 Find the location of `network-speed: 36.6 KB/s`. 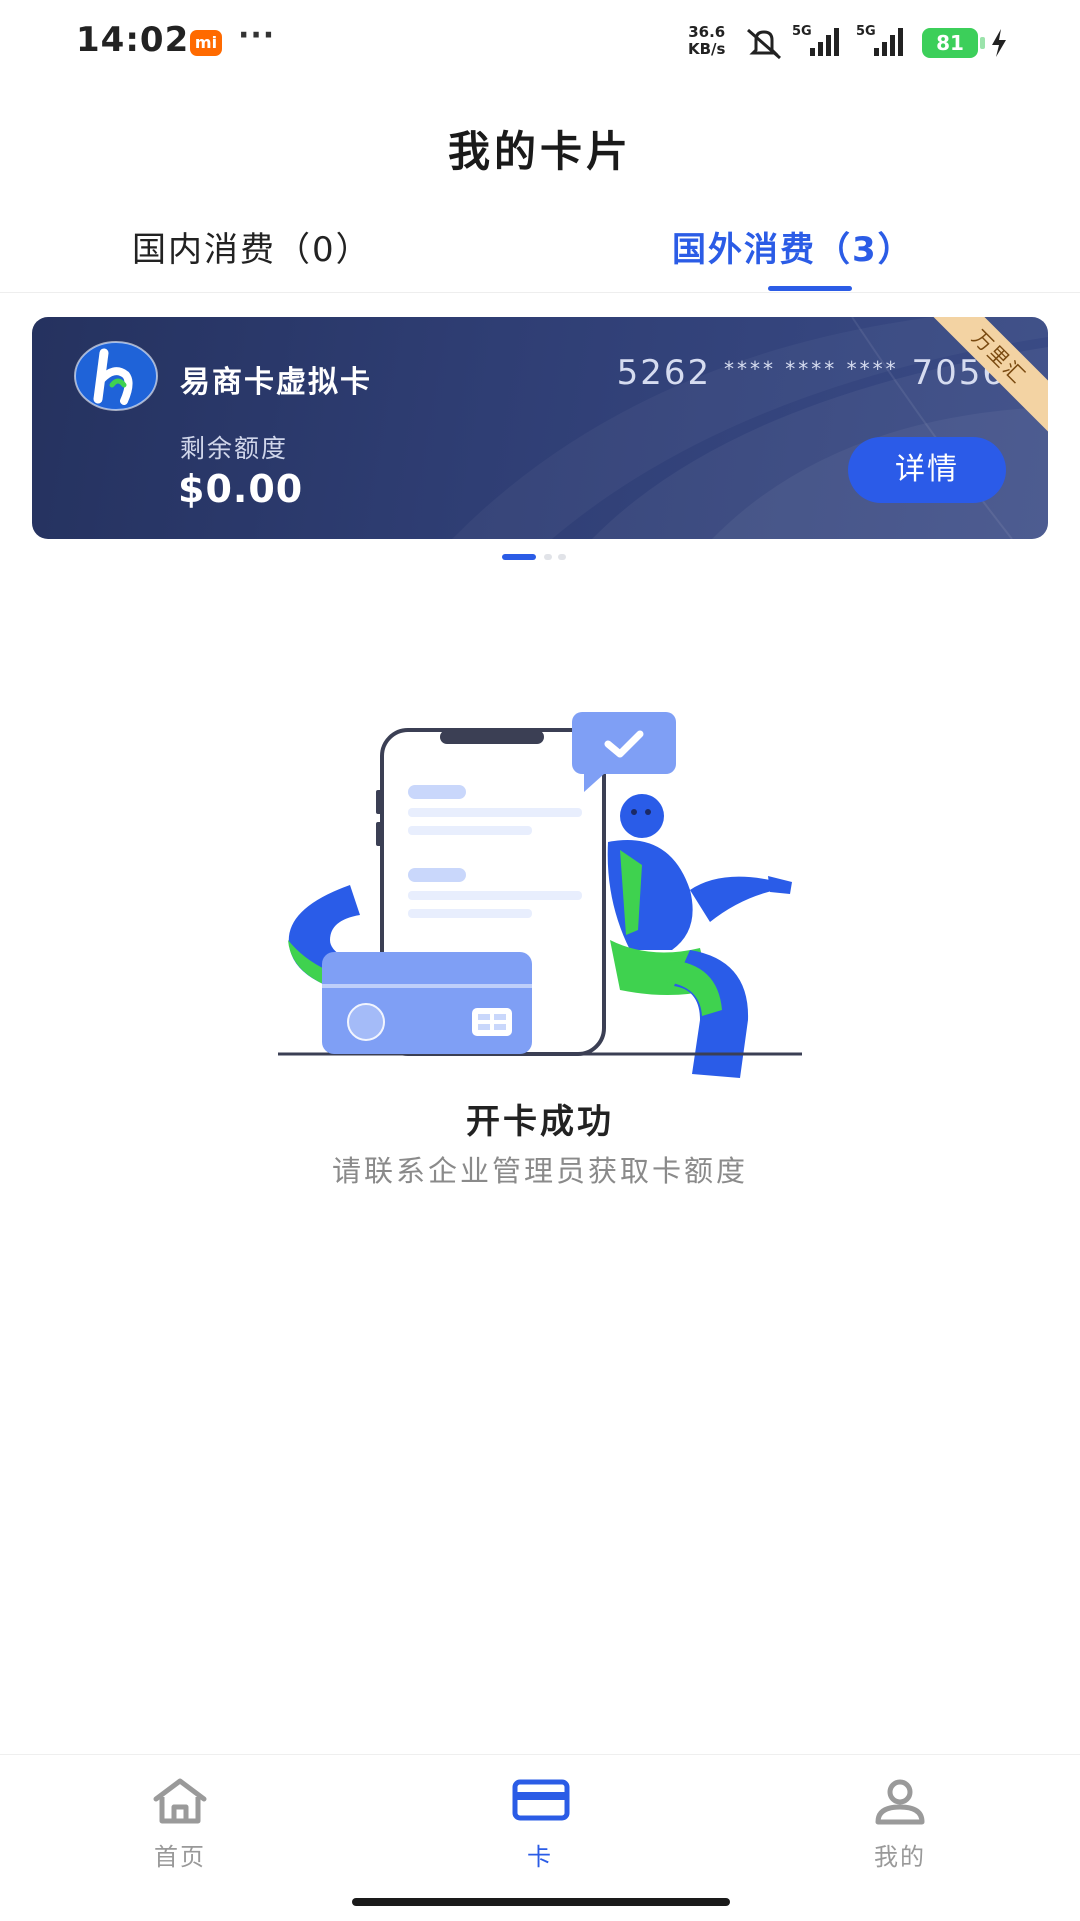

network-speed: 36.6 KB/s is located at coordinates (706, 41).